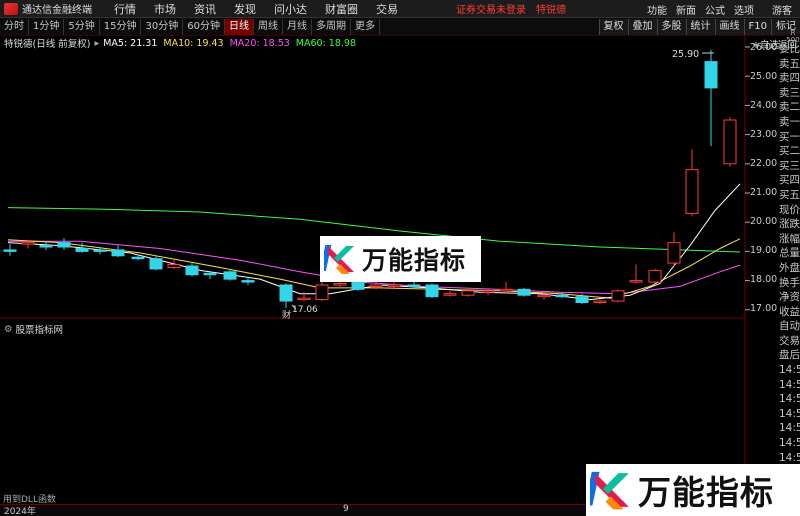  I want to click on menu-trade: 交易, so click(387, 9).